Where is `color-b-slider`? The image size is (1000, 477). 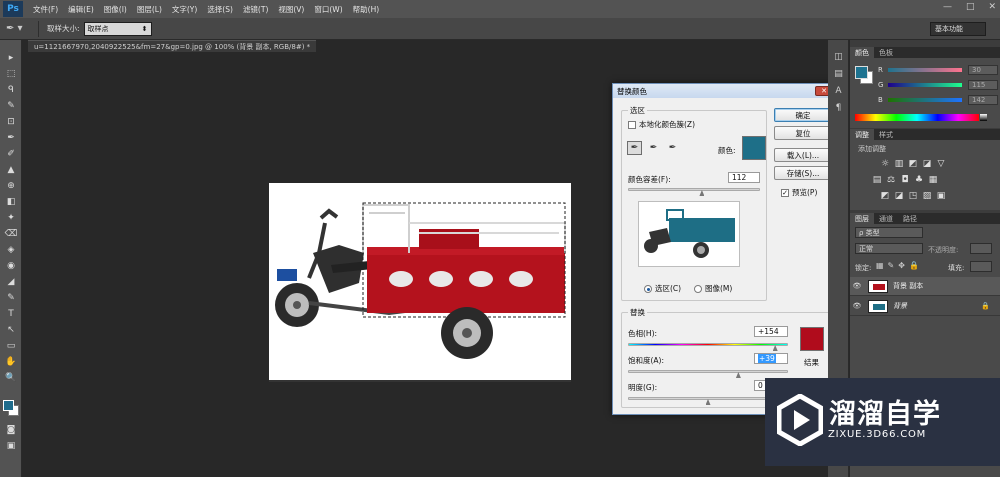
color-b-slider is located at coordinates (925, 100).